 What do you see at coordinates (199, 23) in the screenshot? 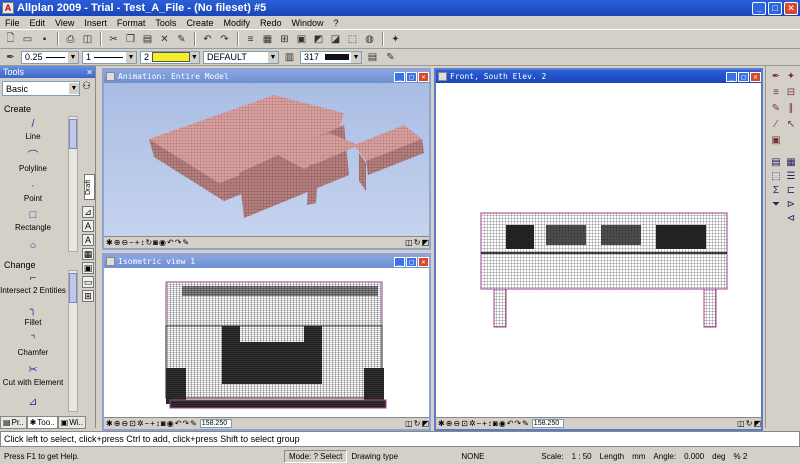
I see `menu-create: Create` at bounding box center [199, 23].